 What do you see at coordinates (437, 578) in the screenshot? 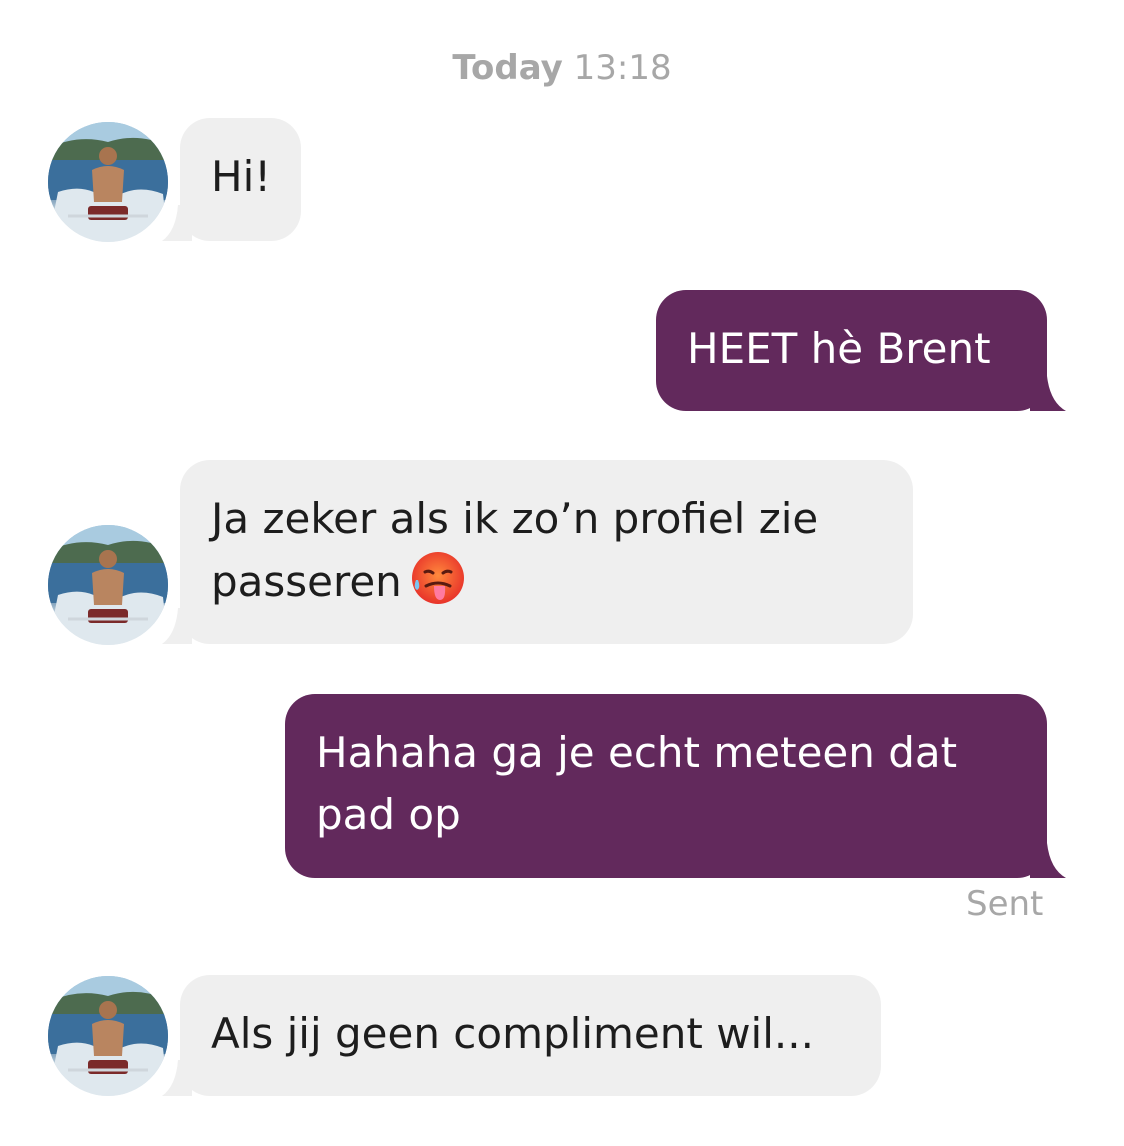
I see `hot-face-emoji-icon` at bounding box center [437, 578].